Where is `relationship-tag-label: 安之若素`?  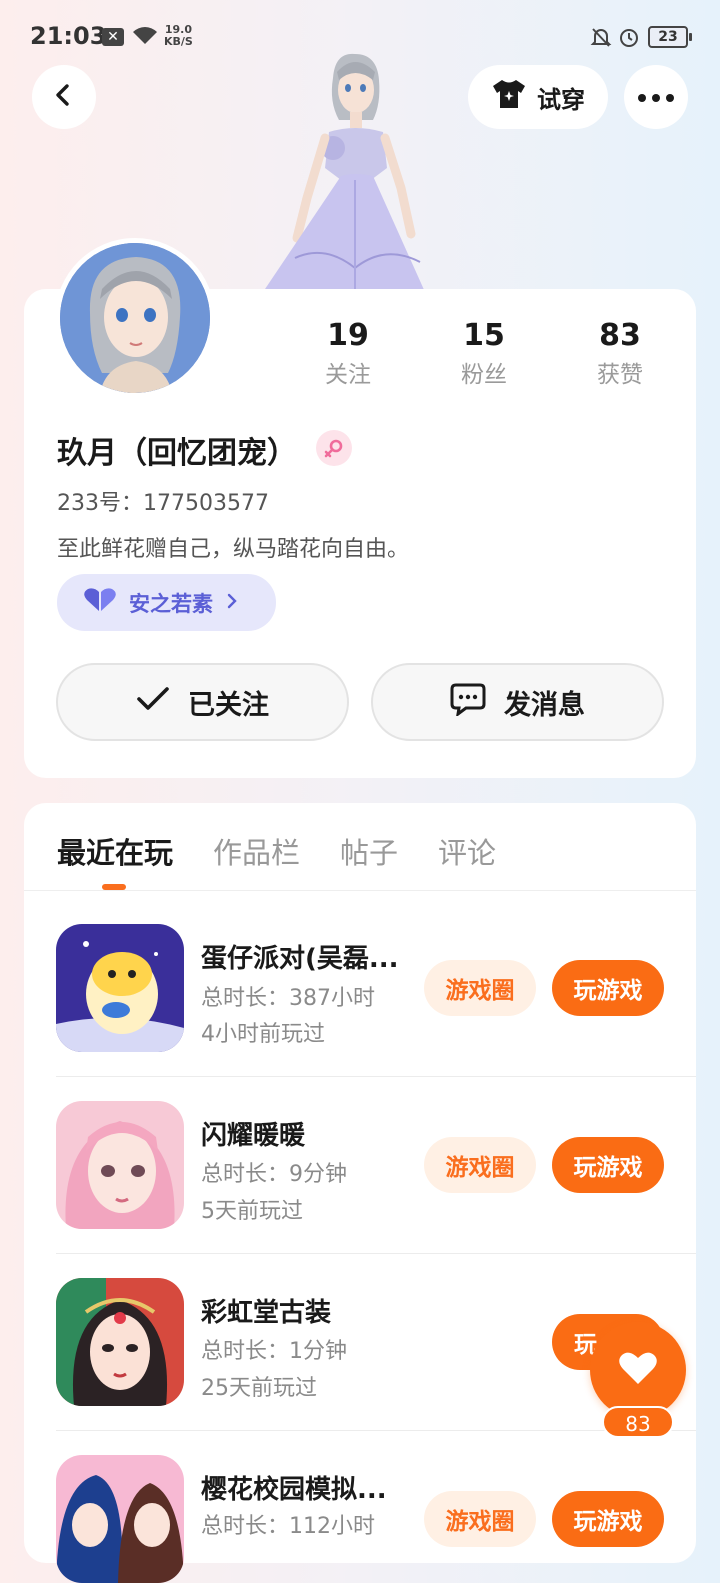
relationship-tag-label: 安之若素 is located at coordinates (171, 603).